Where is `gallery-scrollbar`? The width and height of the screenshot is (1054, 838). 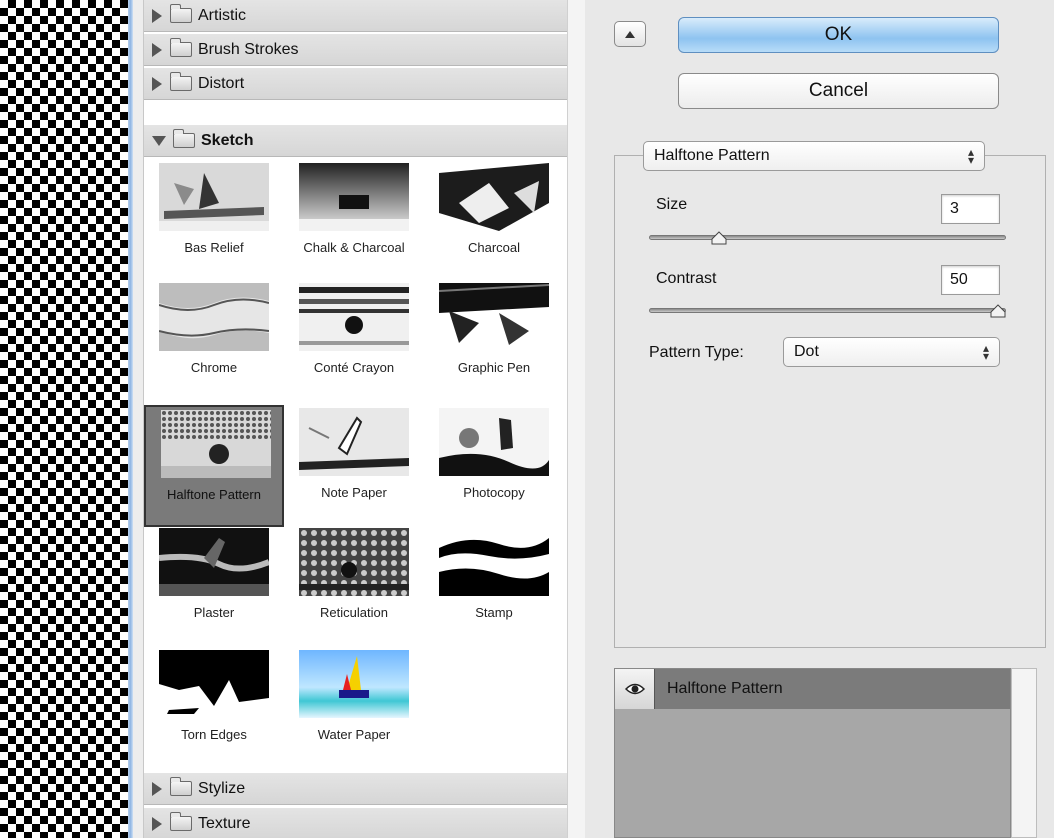 gallery-scrollbar is located at coordinates (576, 419).